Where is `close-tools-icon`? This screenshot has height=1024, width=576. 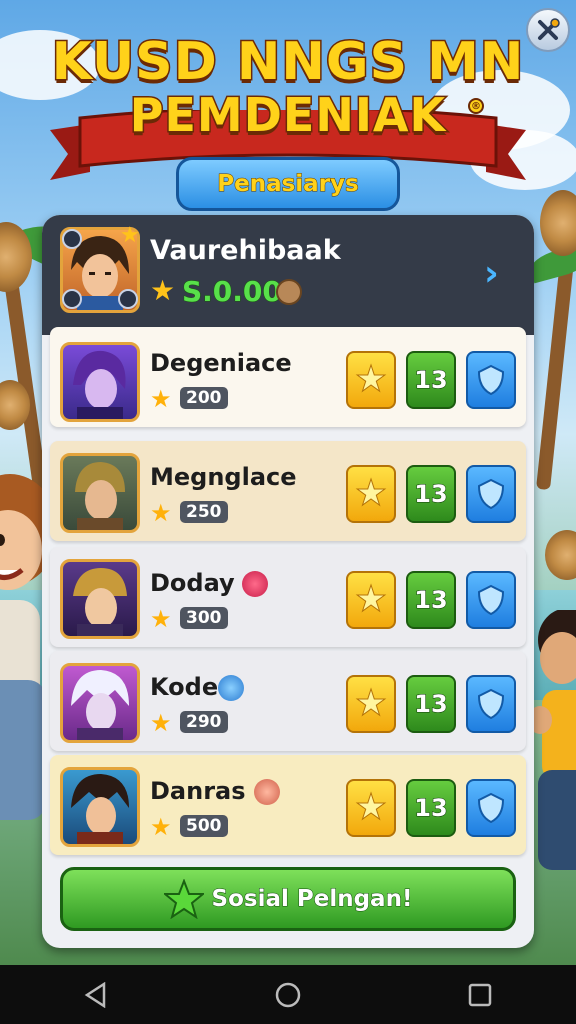 close-tools-icon is located at coordinates (549, 29).